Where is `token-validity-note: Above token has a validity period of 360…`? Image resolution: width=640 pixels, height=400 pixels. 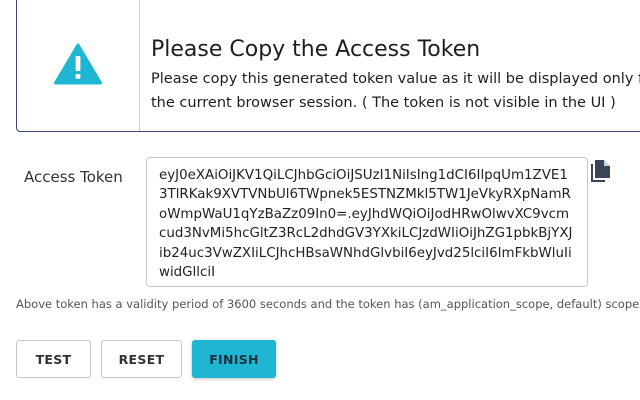
token-validity-note: Above token has a validity period of 360… is located at coordinates (328, 304).